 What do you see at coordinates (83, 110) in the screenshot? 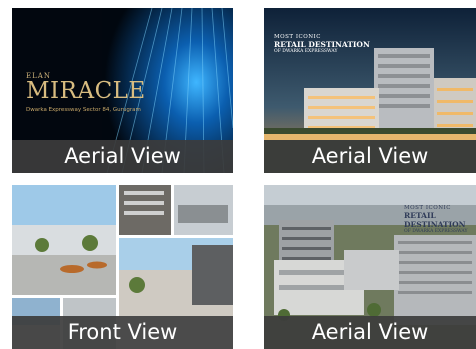
I see `logo-sub-text: Dwarka Expressway Sector 84, Gurugram` at bounding box center [83, 110].